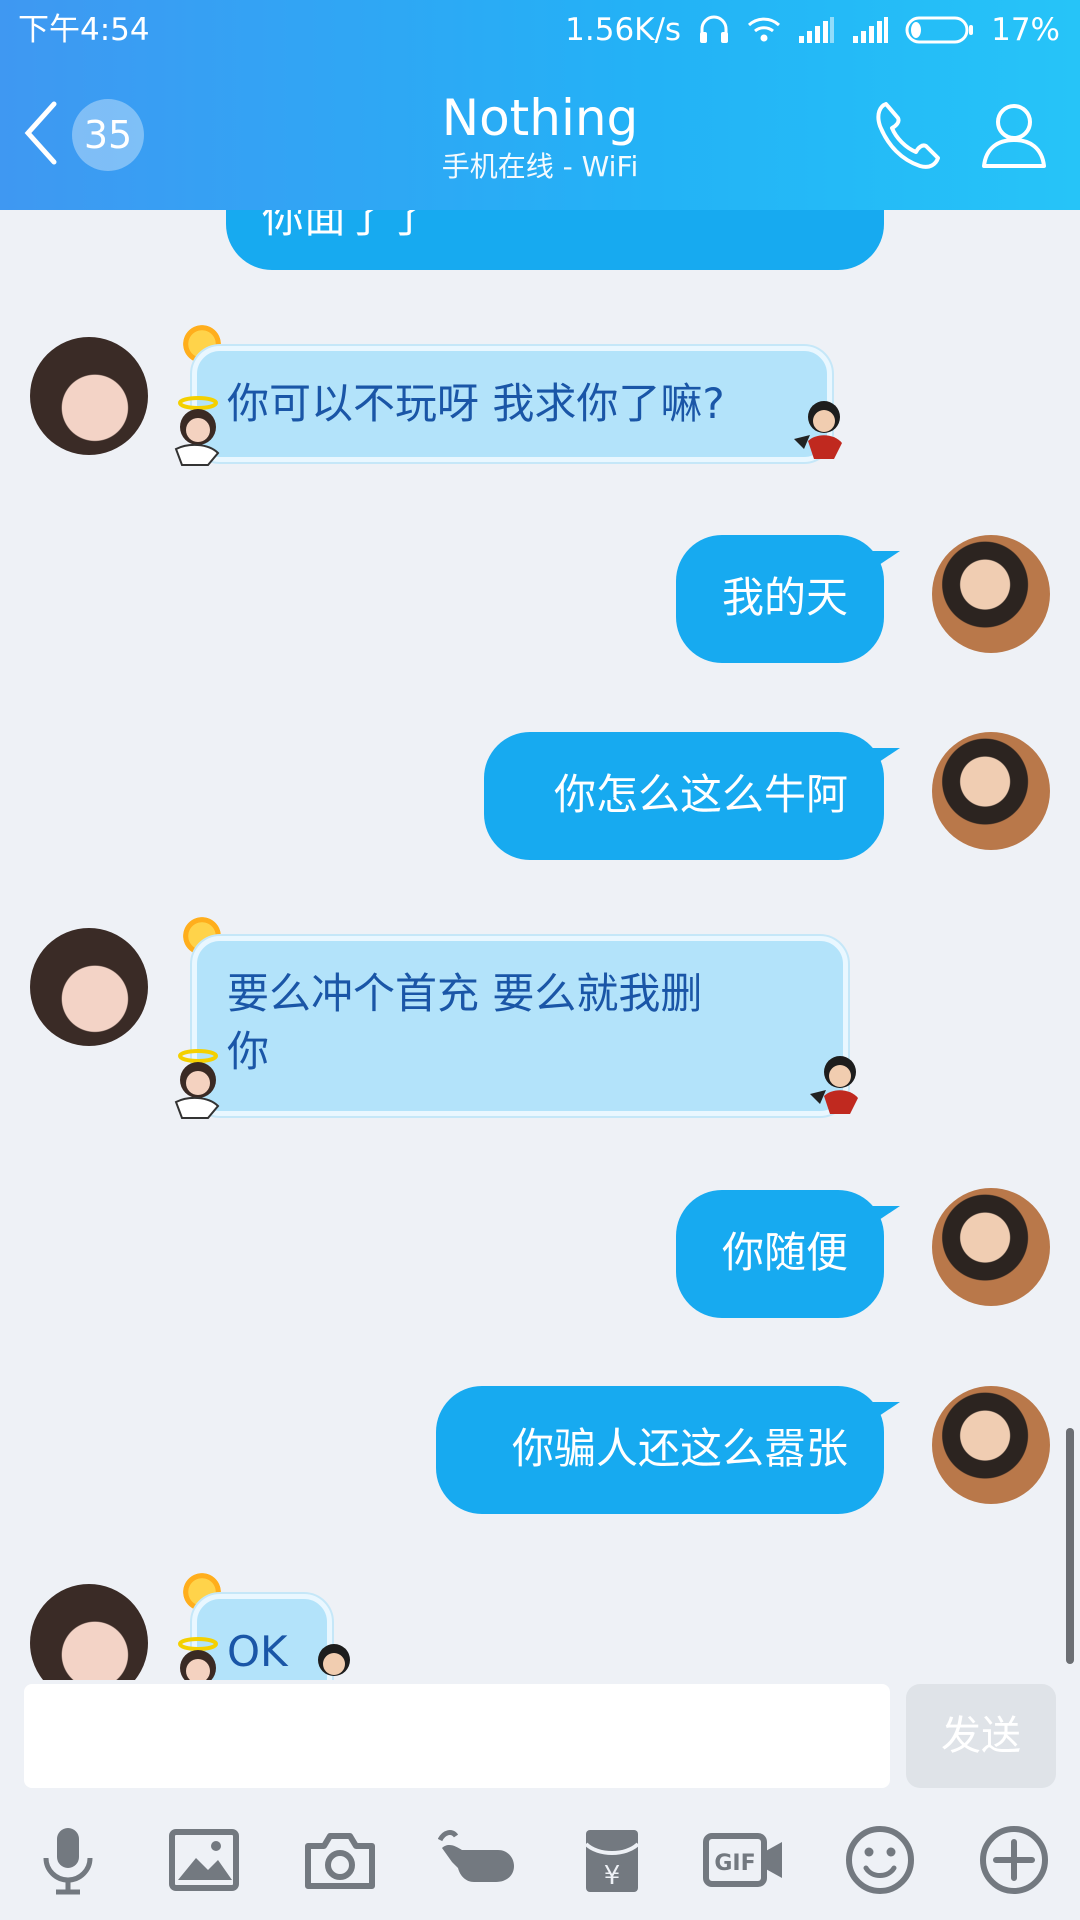  What do you see at coordinates (204, 1860) in the screenshot?
I see `image-icon` at bounding box center [204, 1860].